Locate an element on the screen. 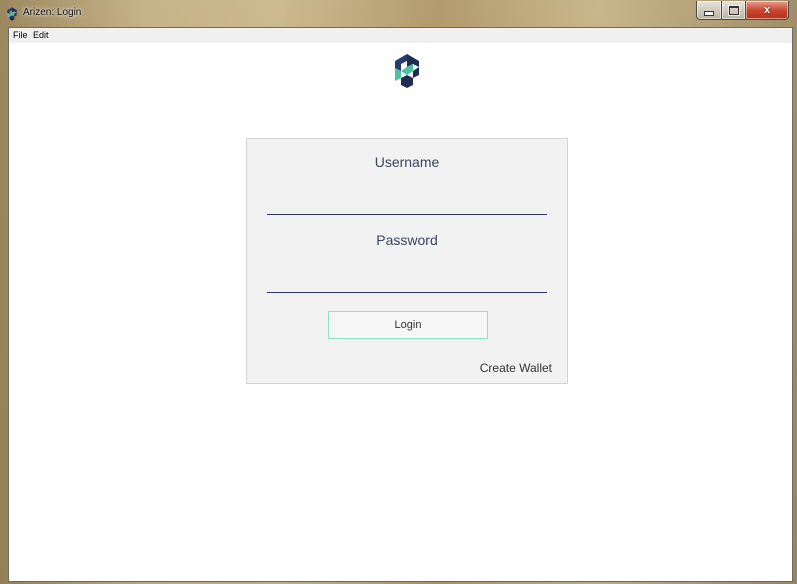  close-icon: x is located at coordinates (767, 10).